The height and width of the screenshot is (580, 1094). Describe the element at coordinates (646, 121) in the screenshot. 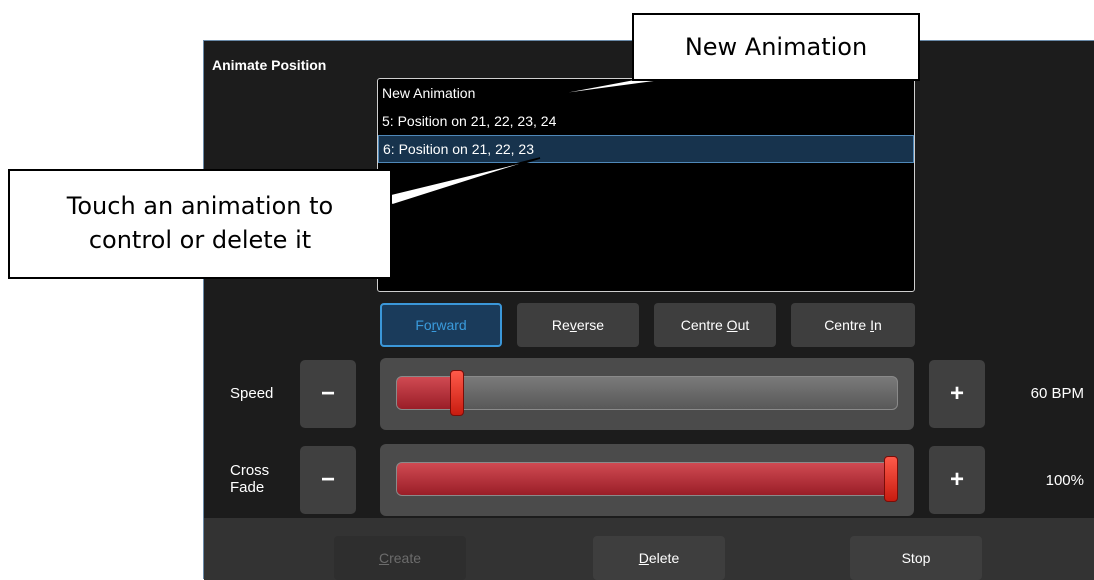

I see `list-item-animation-5: 5: Position on 21, 22, 23, 24` at that location.